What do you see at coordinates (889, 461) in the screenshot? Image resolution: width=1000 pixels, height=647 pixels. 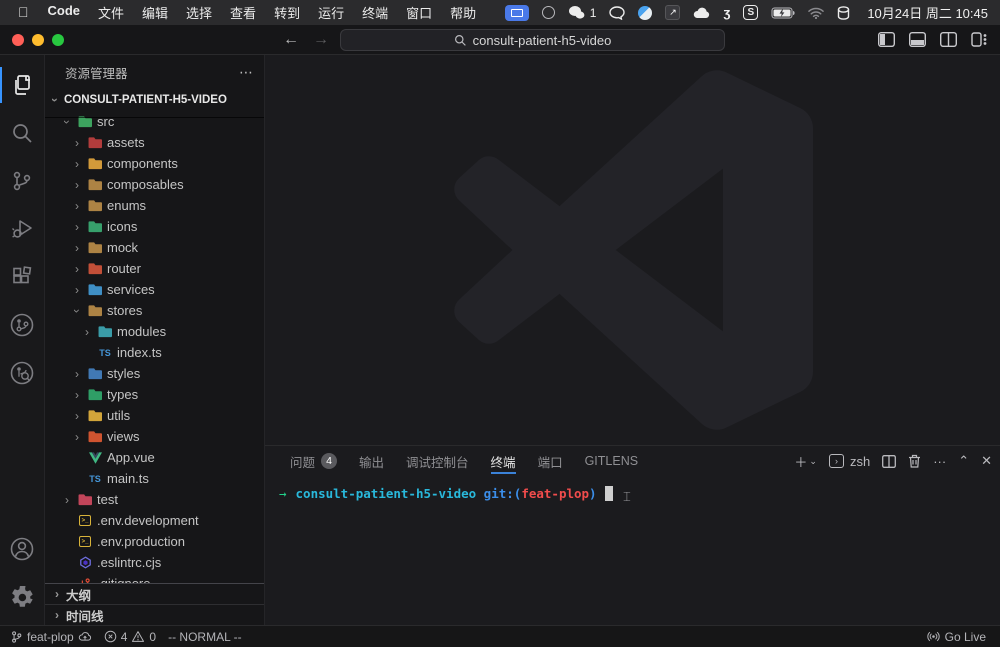 I see `split-terminal-icon` at bounding box center [889, 461].